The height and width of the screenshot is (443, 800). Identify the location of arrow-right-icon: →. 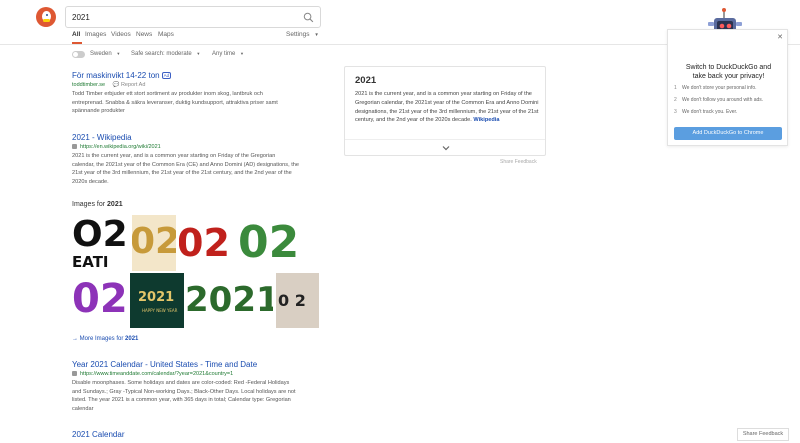
(75, 339).